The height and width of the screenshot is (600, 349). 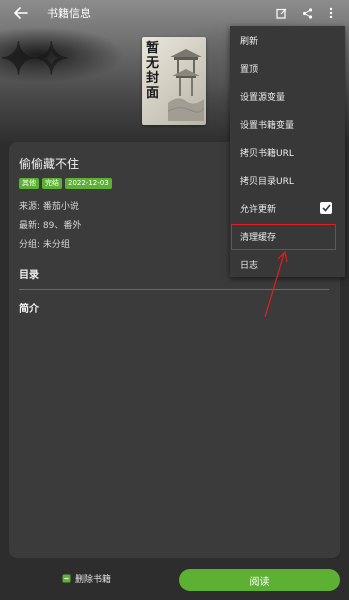 I want to click on menu-item-refresh: 刷新, so click(x=287, y=40).